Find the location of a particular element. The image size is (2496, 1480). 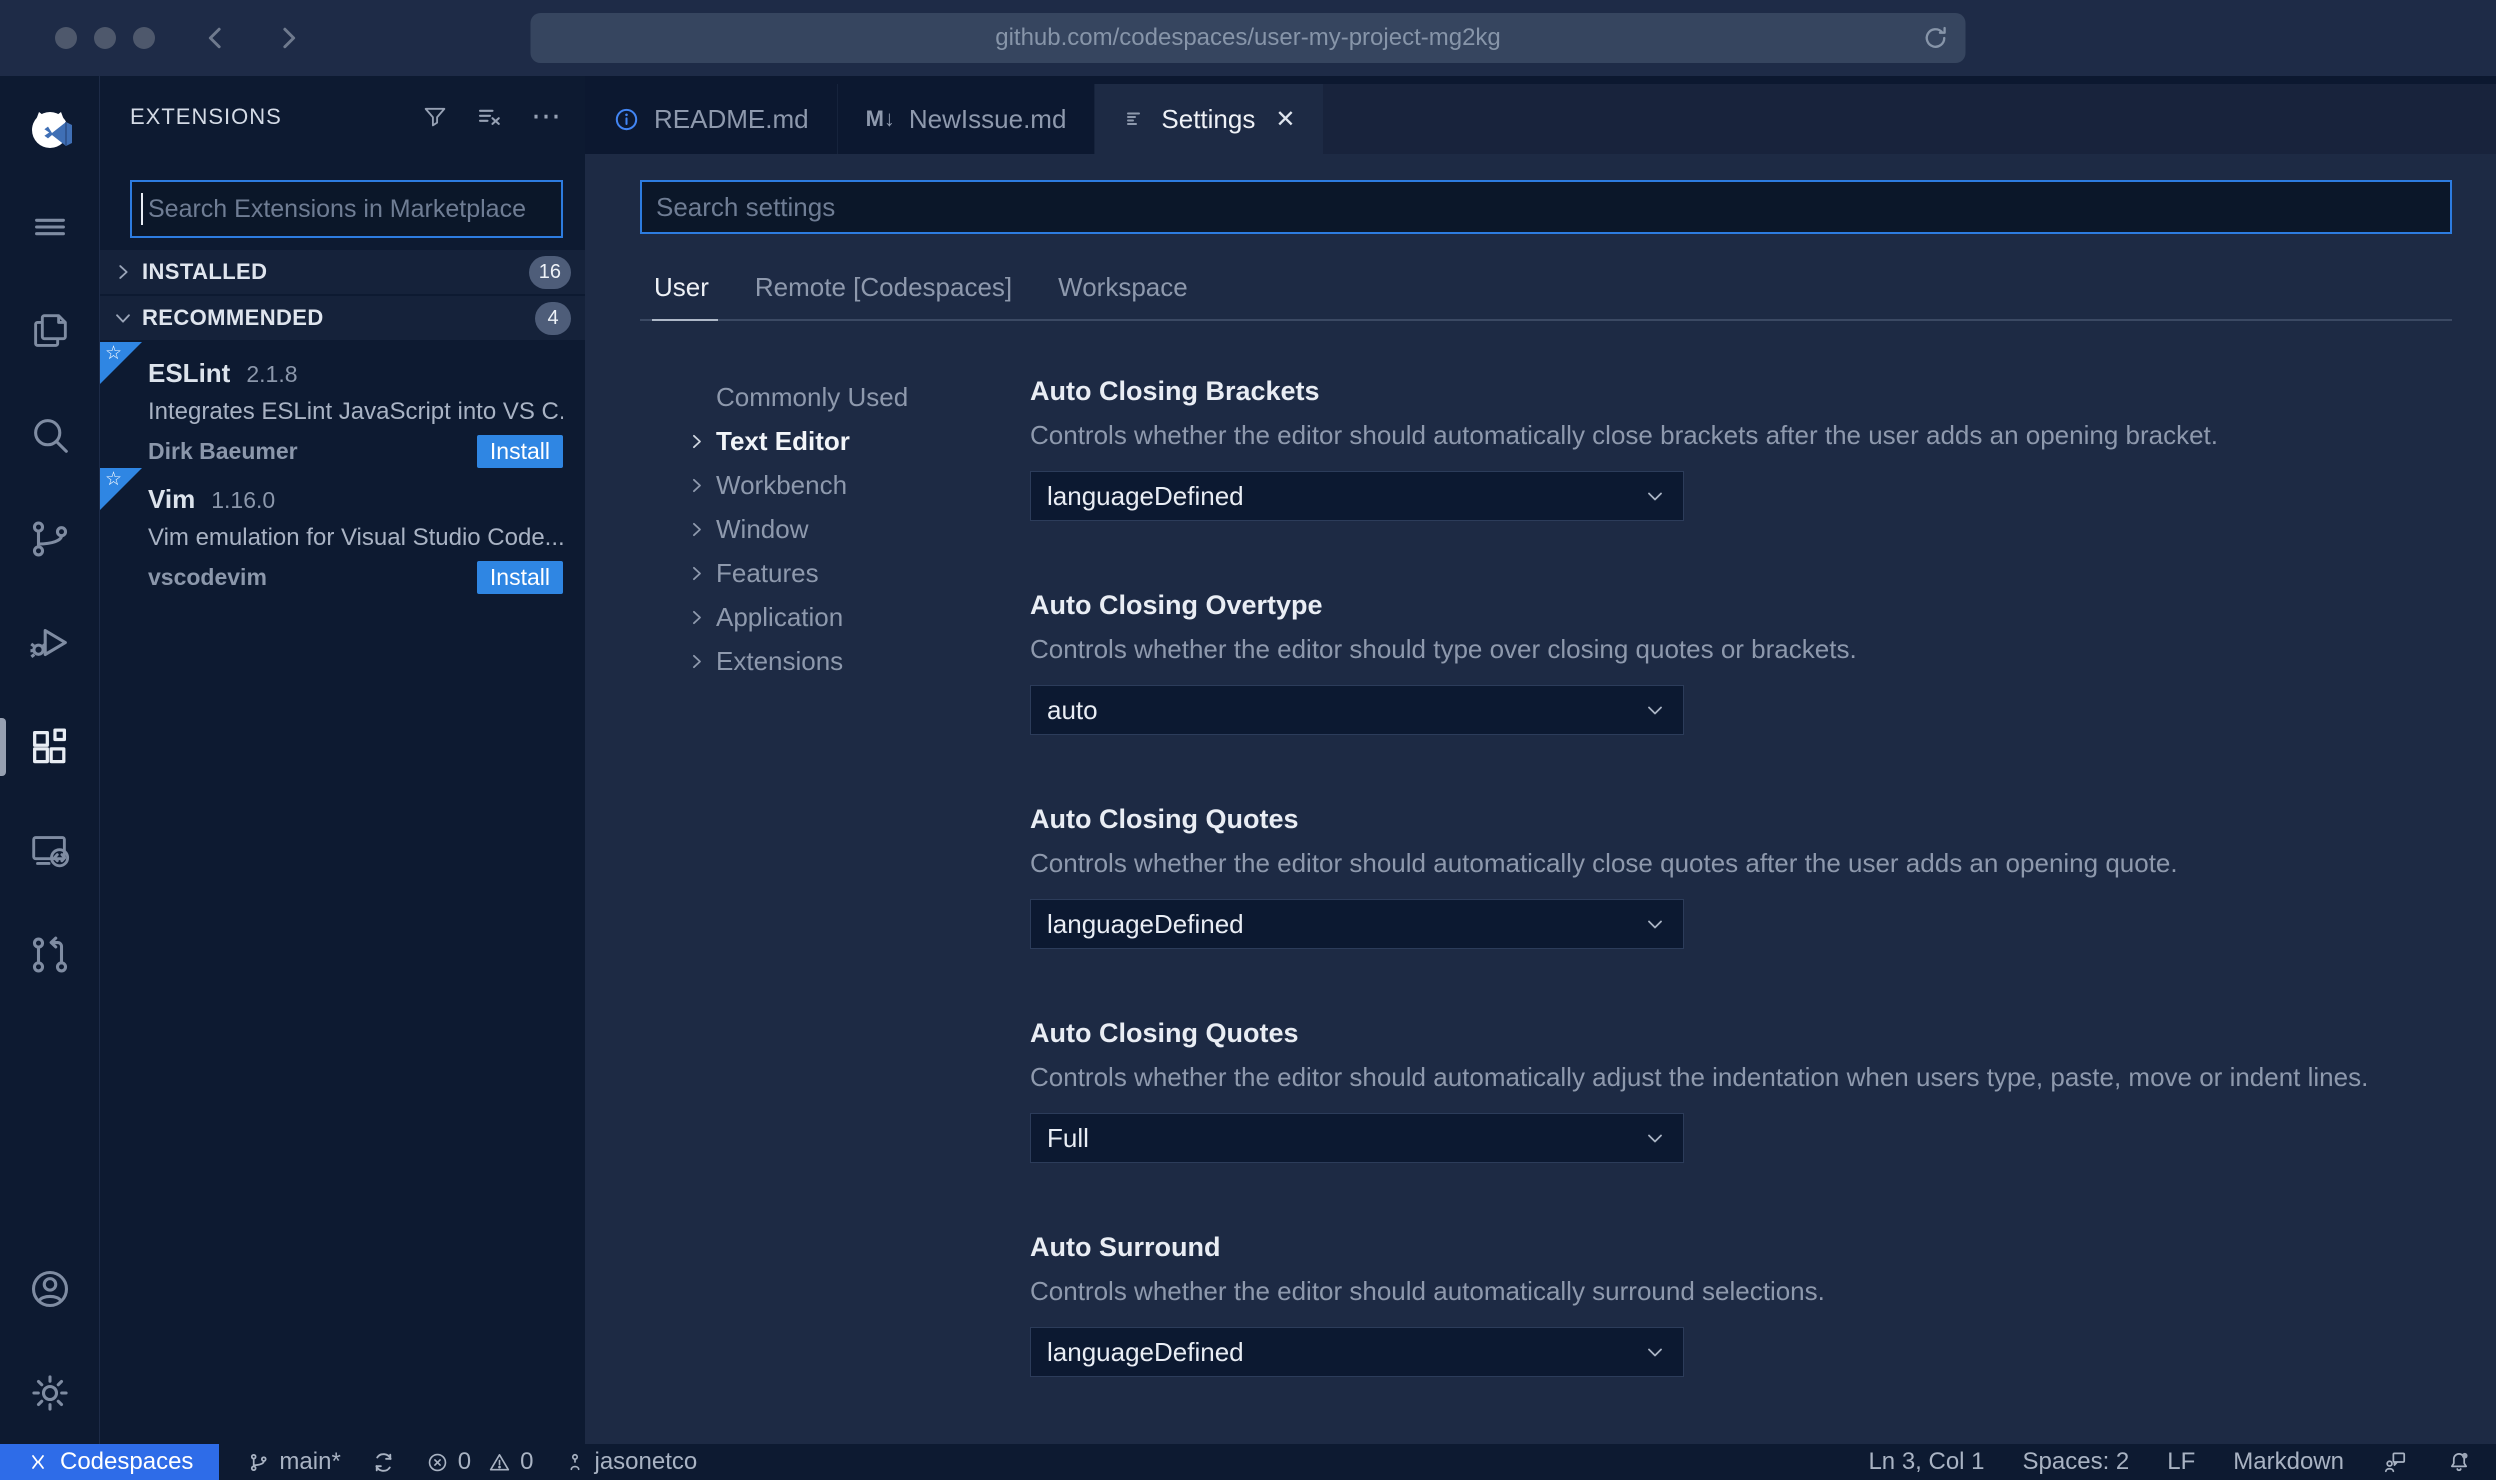

activity-bar is located at coordinates (50, 760).